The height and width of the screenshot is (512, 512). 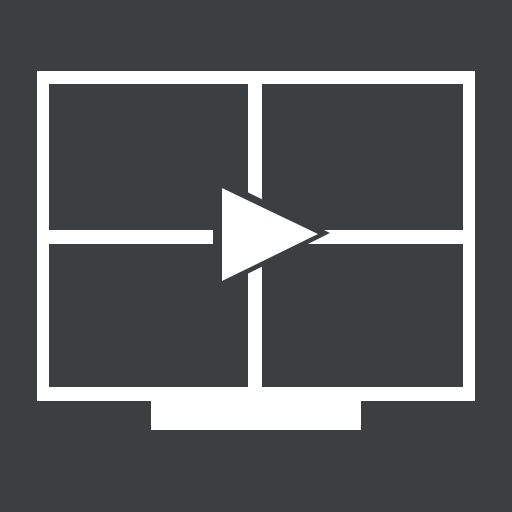 I want to click on monitor-stand, so click(x=256, y=415).